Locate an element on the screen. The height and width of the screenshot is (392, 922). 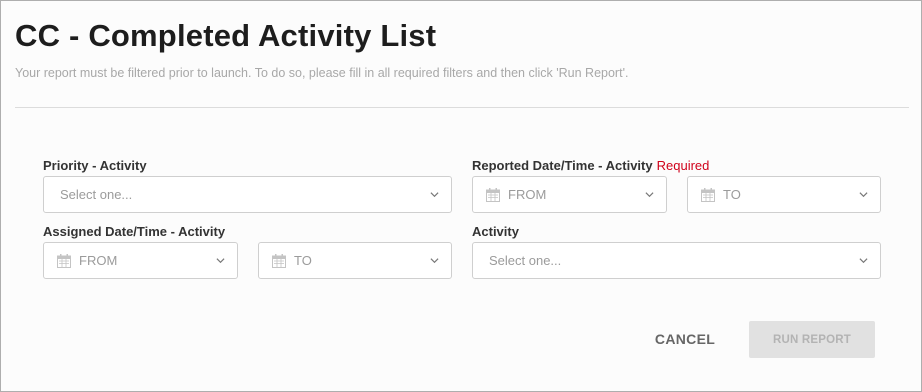
run-report-button: RUN REPORT is located at coordinates (812, 339).